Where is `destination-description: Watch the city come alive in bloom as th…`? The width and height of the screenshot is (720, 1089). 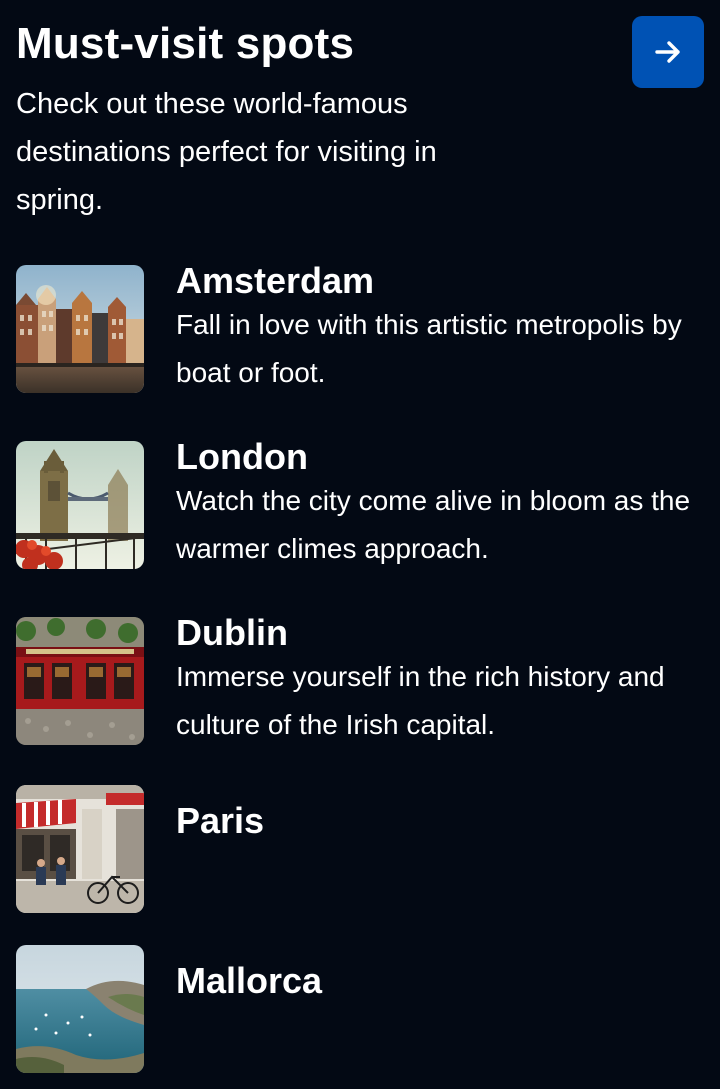 destination-description: Watch the city come alive in bloom as th… is located at coordinates (433, 524).